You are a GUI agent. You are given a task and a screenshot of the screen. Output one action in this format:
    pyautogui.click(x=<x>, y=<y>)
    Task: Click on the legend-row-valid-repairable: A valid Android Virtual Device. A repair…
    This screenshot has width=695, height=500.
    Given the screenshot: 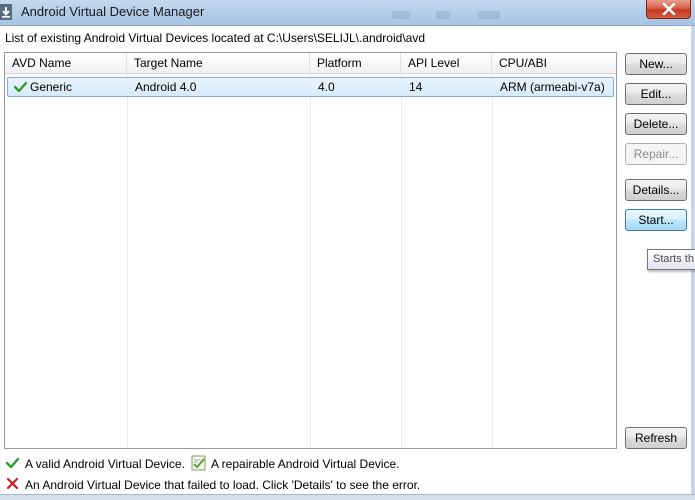 What is the action you would take?
    pyautogui.click(x=216, y=463)
    